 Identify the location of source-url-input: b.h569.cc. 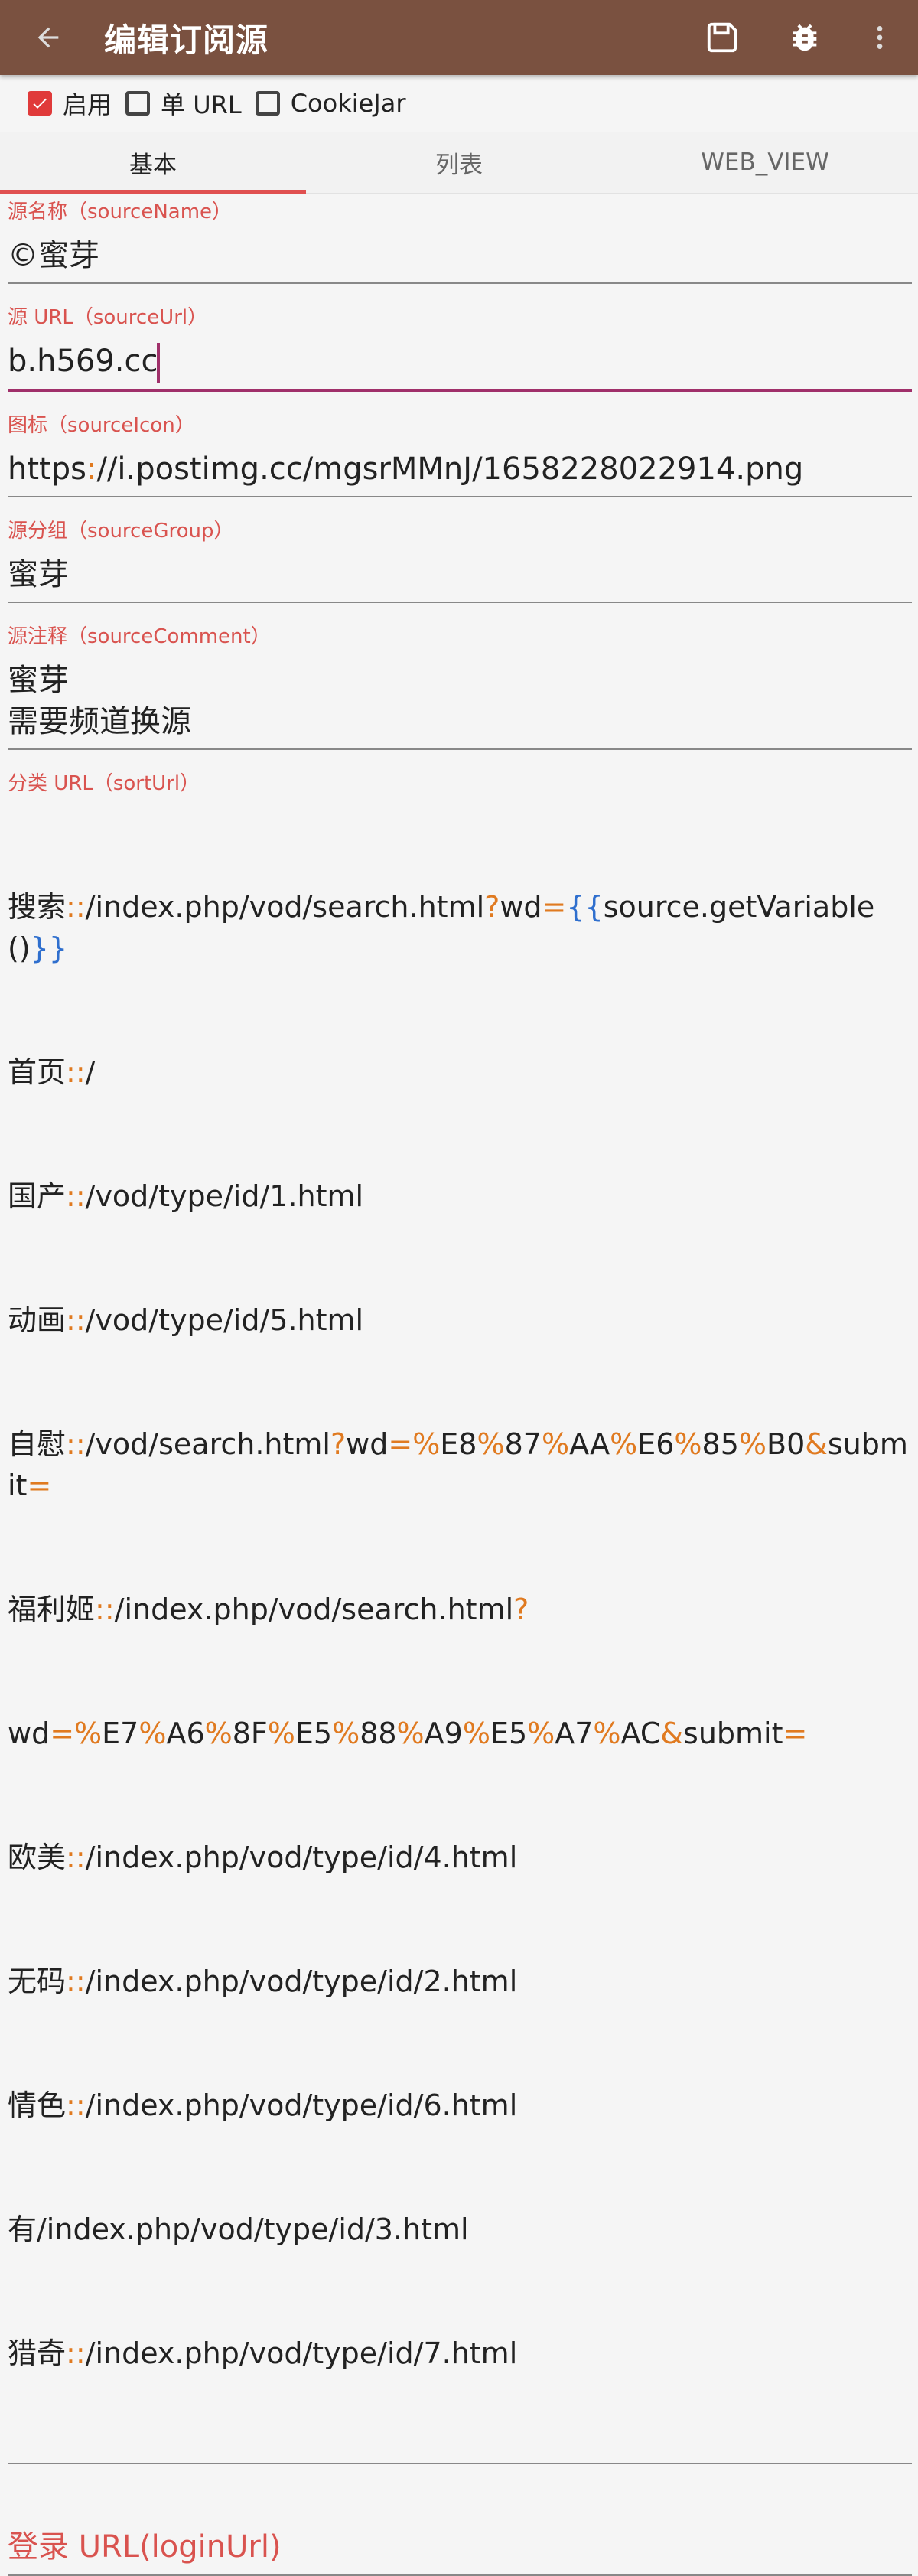
(460, 360).